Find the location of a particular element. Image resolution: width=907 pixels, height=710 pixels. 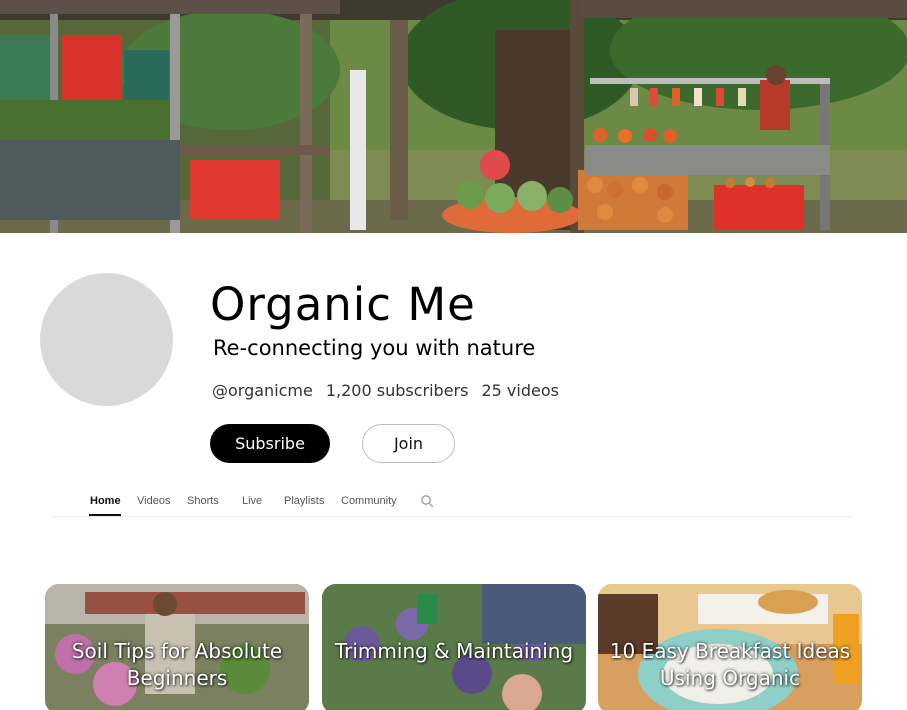

tab-community: Community is located at coordinates (369, 501).